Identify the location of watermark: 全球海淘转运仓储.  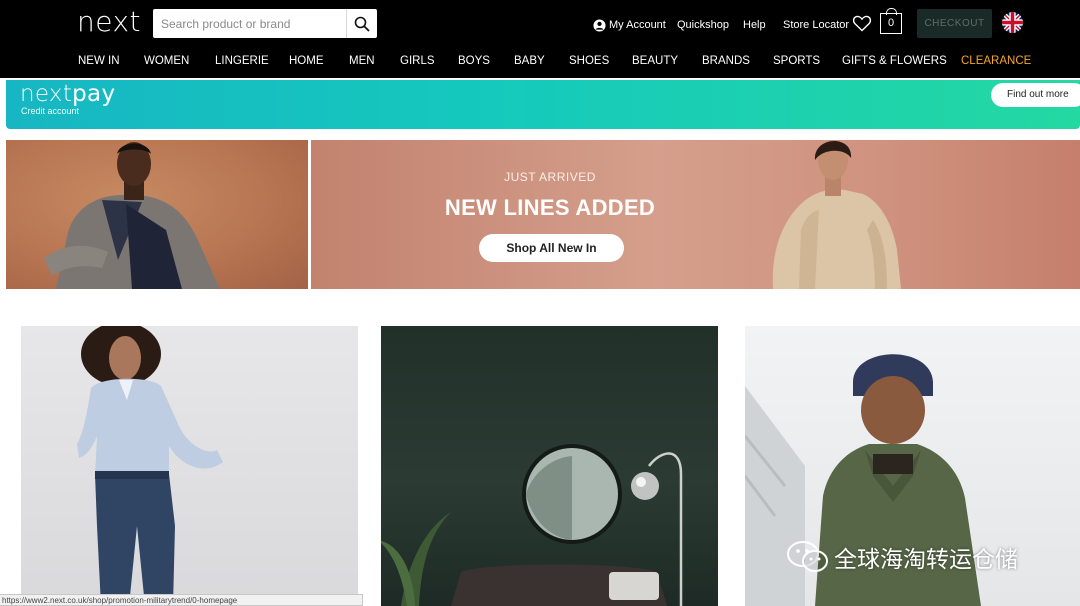
(902, 557).